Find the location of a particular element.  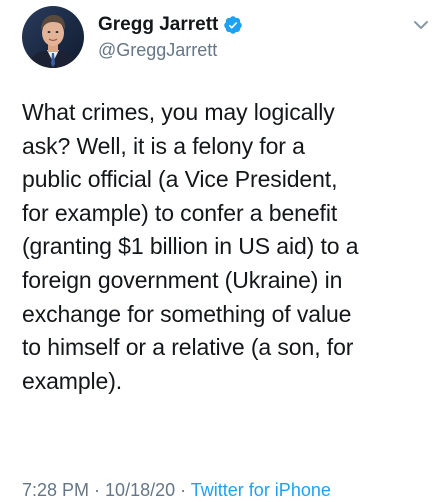

avatar-image is located at coordinates (53, 37).